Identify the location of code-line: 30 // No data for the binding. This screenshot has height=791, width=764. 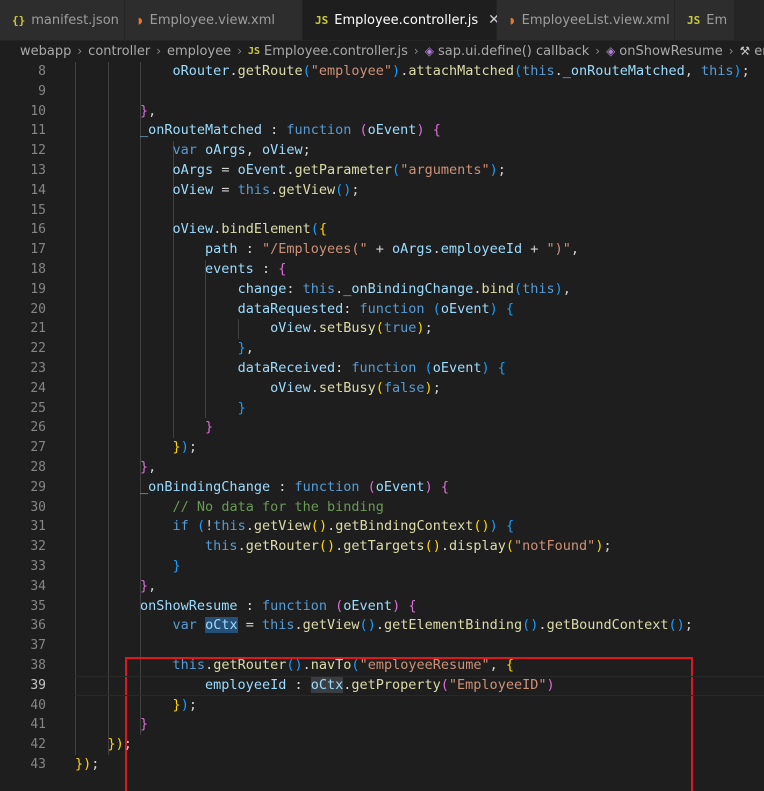
(382, 508).